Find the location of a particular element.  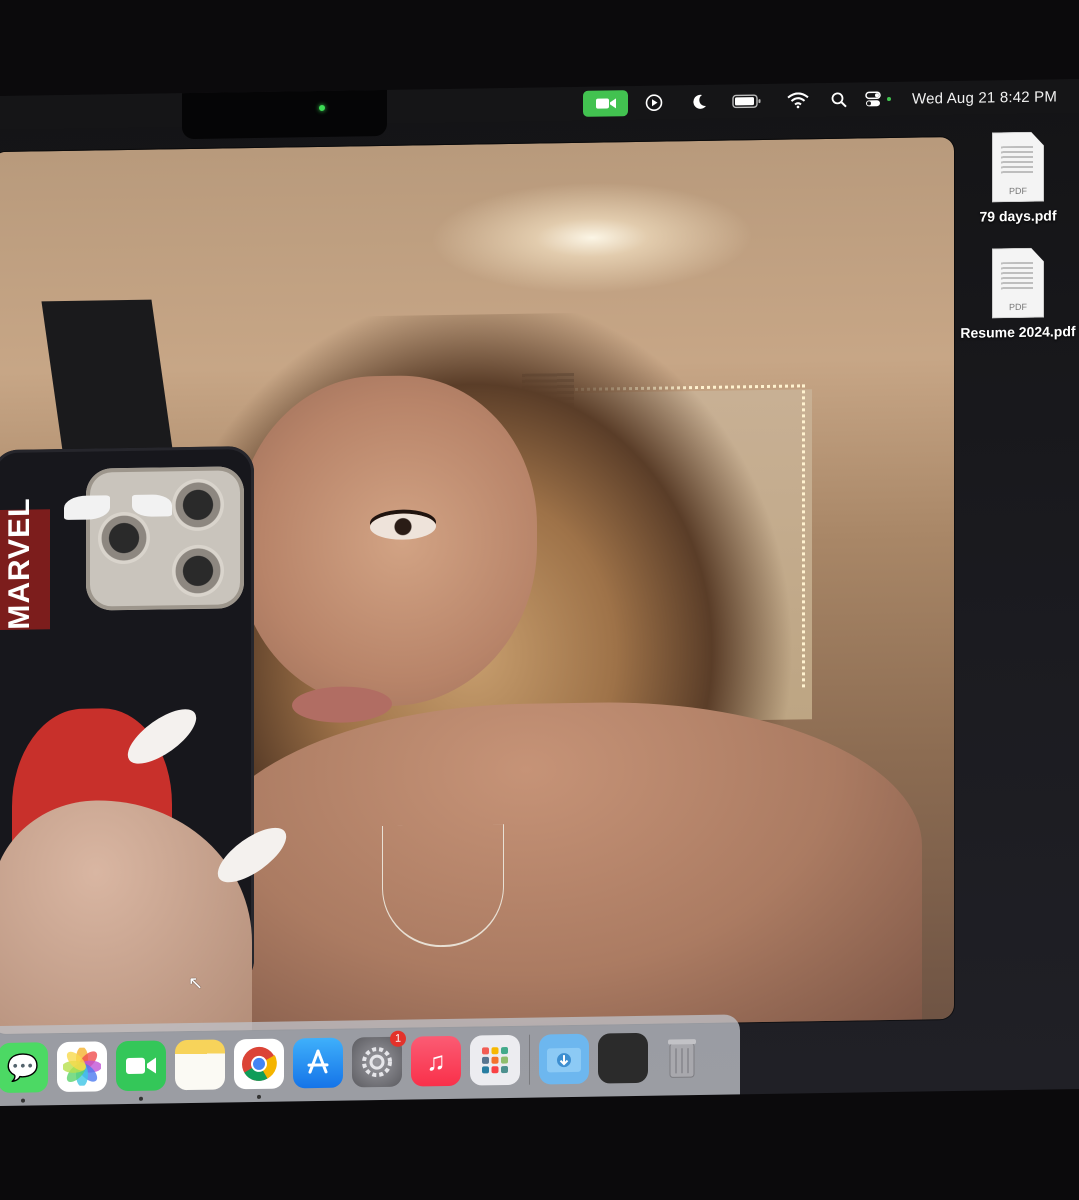

music-icon: ♫ is located at coordinates (436, 1060).